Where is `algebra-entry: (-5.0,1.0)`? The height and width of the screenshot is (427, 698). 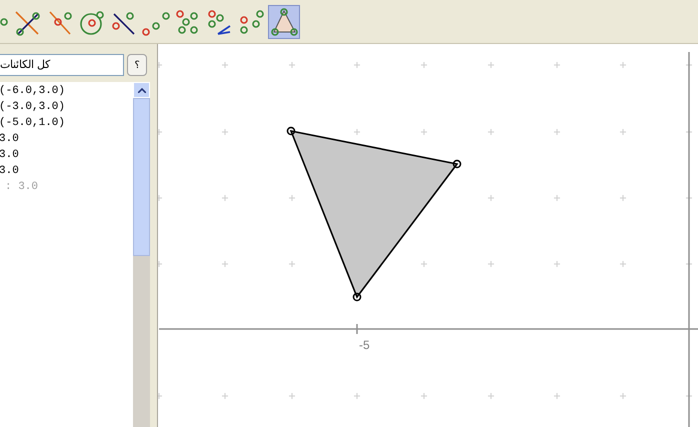 algebra-entry: (-5.0,1.0) is located at coordinates (66, 123).